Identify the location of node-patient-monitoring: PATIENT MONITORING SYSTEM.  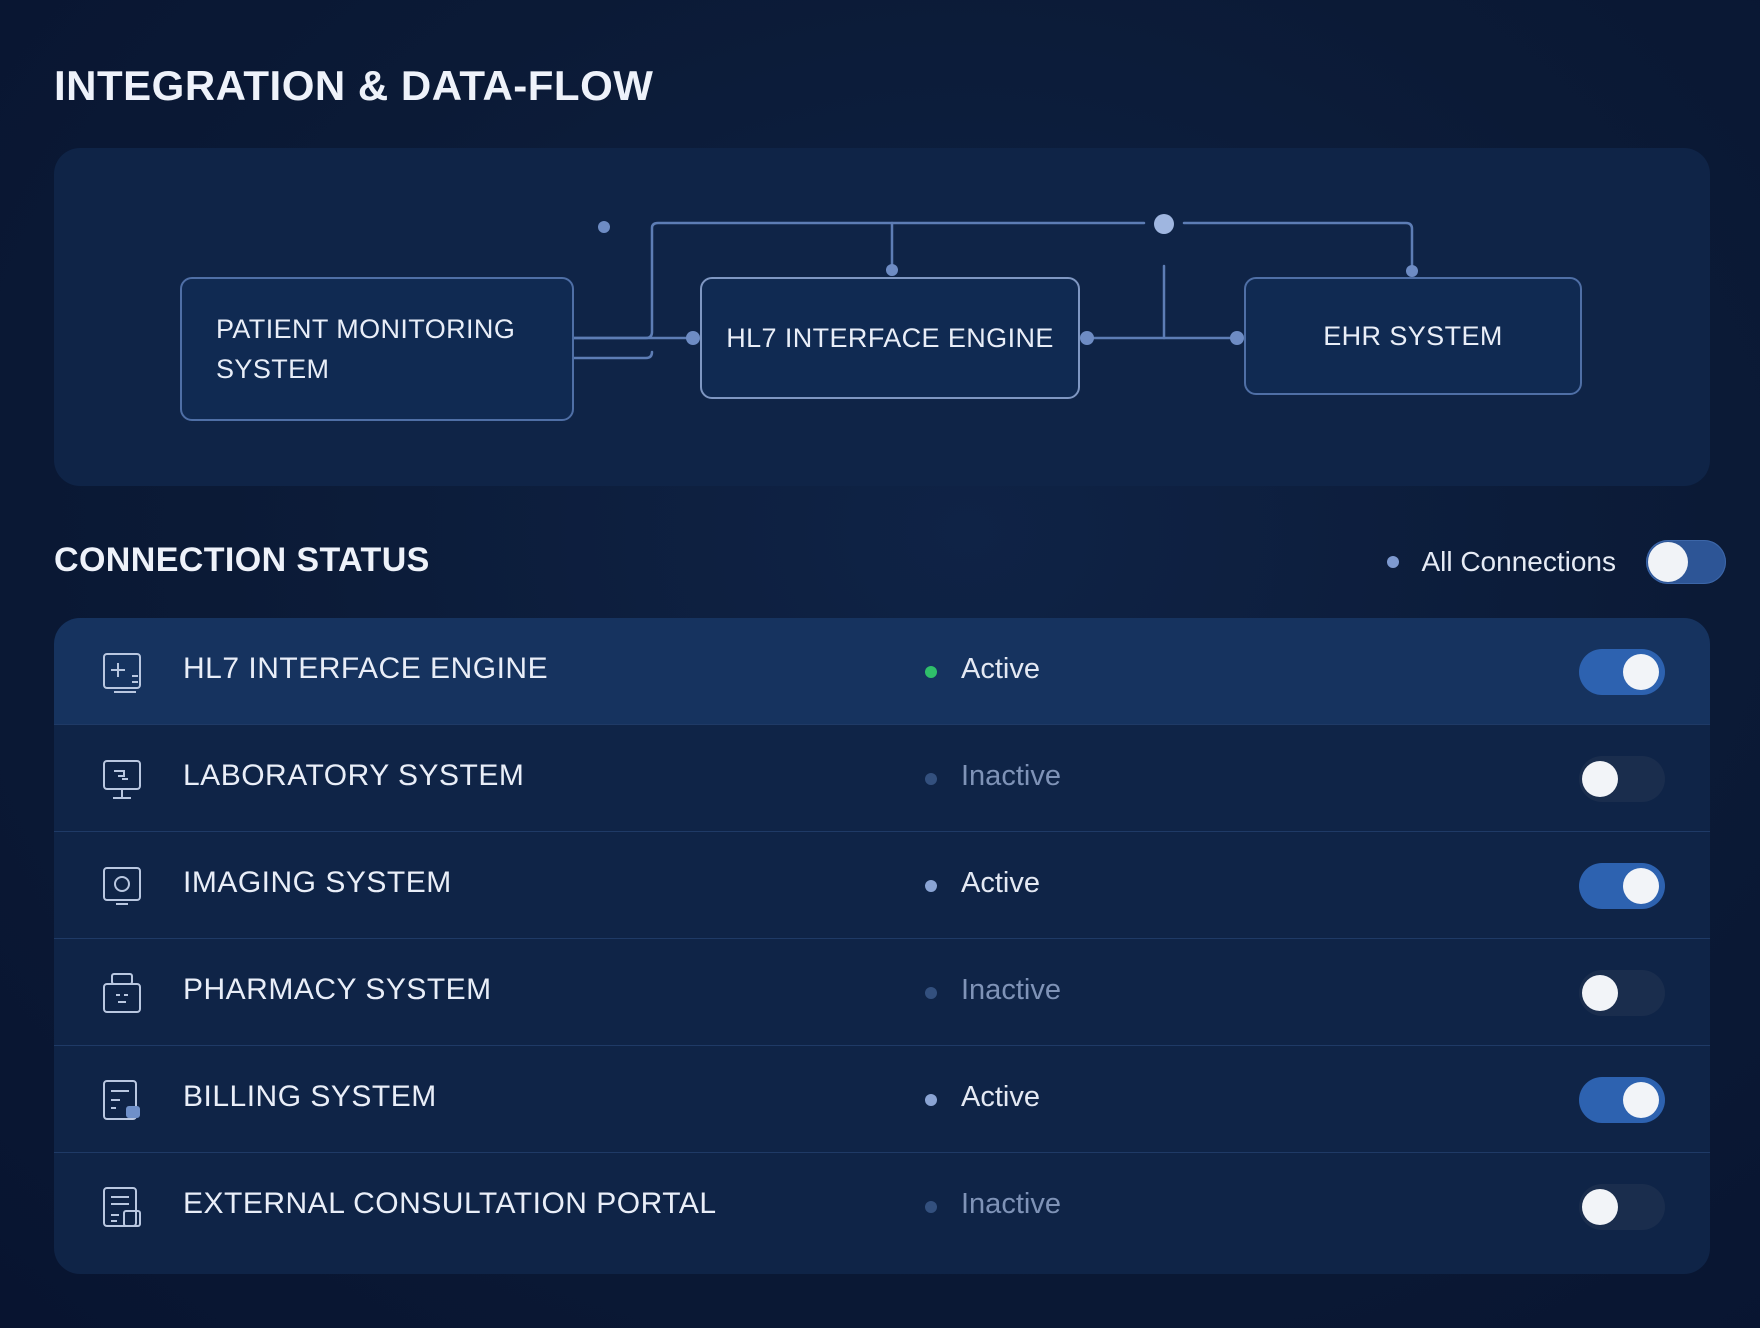
(377, 349).